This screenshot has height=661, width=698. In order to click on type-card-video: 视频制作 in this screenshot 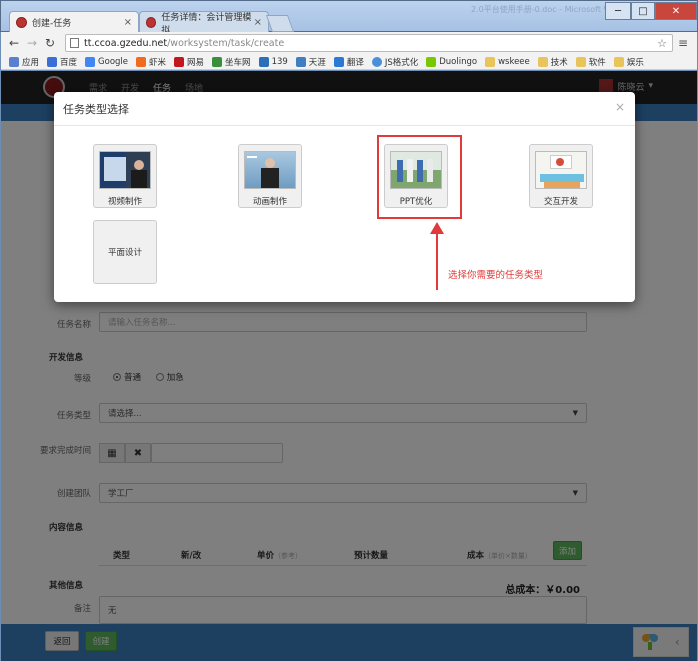, I will do `click(125, 176)`.